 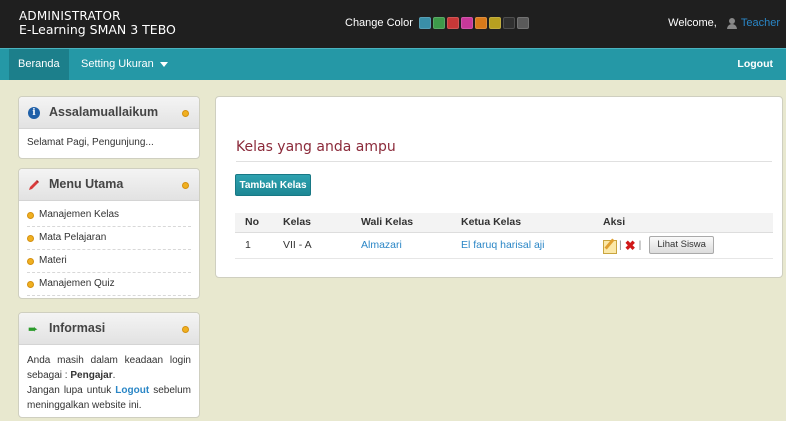 I want to click on menu-item-mata-pelajaran: Mata Pelajaran, so click(x=109, y=238).